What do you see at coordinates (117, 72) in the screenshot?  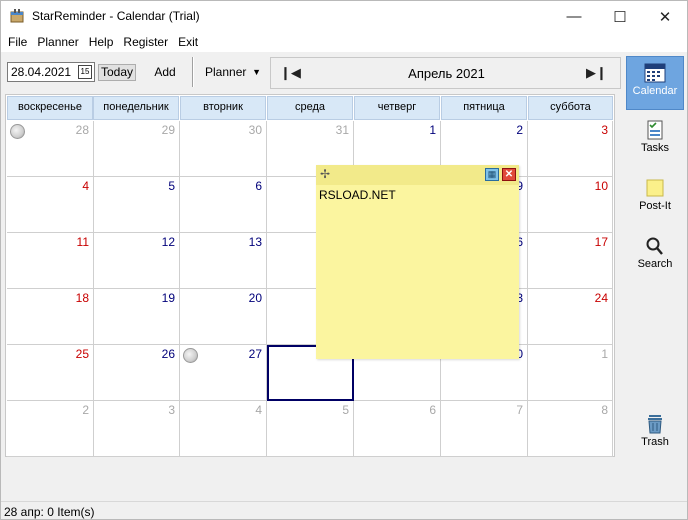 I see `today-button: Today` at bounding box center [117, 72].